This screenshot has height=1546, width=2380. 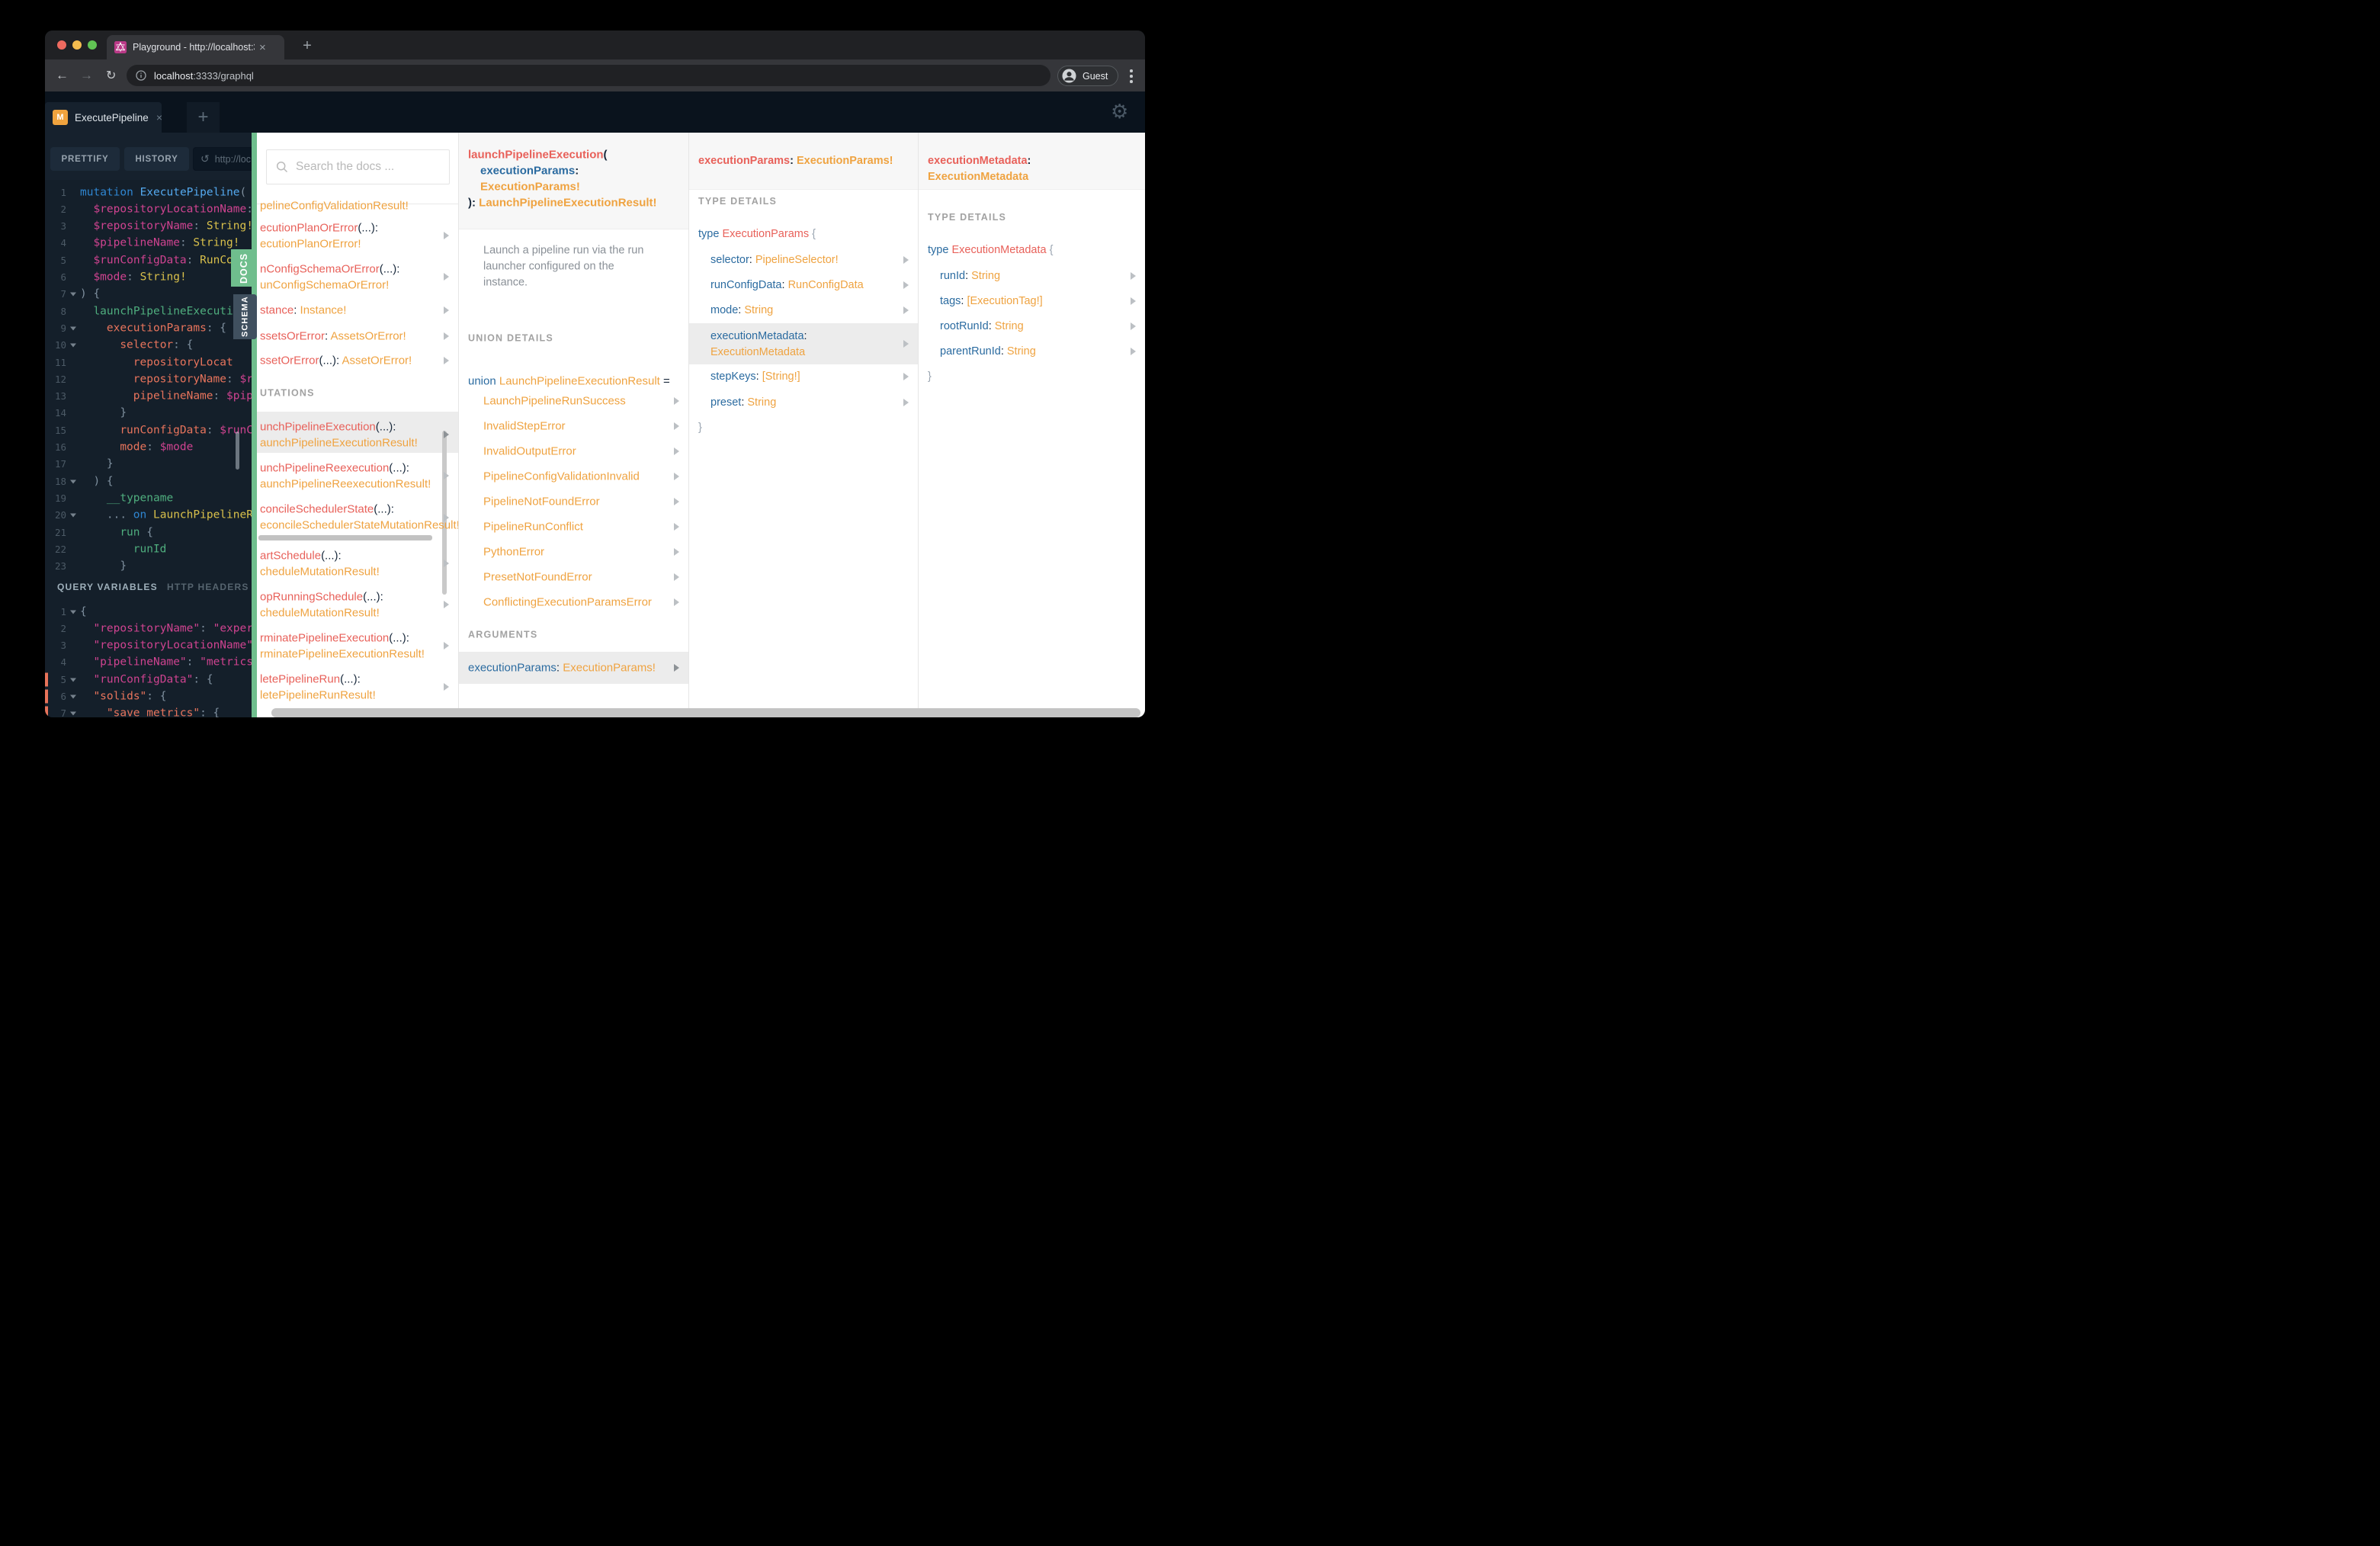 I want to click on doc-item: executionParams:, so click(x=529, y=171).